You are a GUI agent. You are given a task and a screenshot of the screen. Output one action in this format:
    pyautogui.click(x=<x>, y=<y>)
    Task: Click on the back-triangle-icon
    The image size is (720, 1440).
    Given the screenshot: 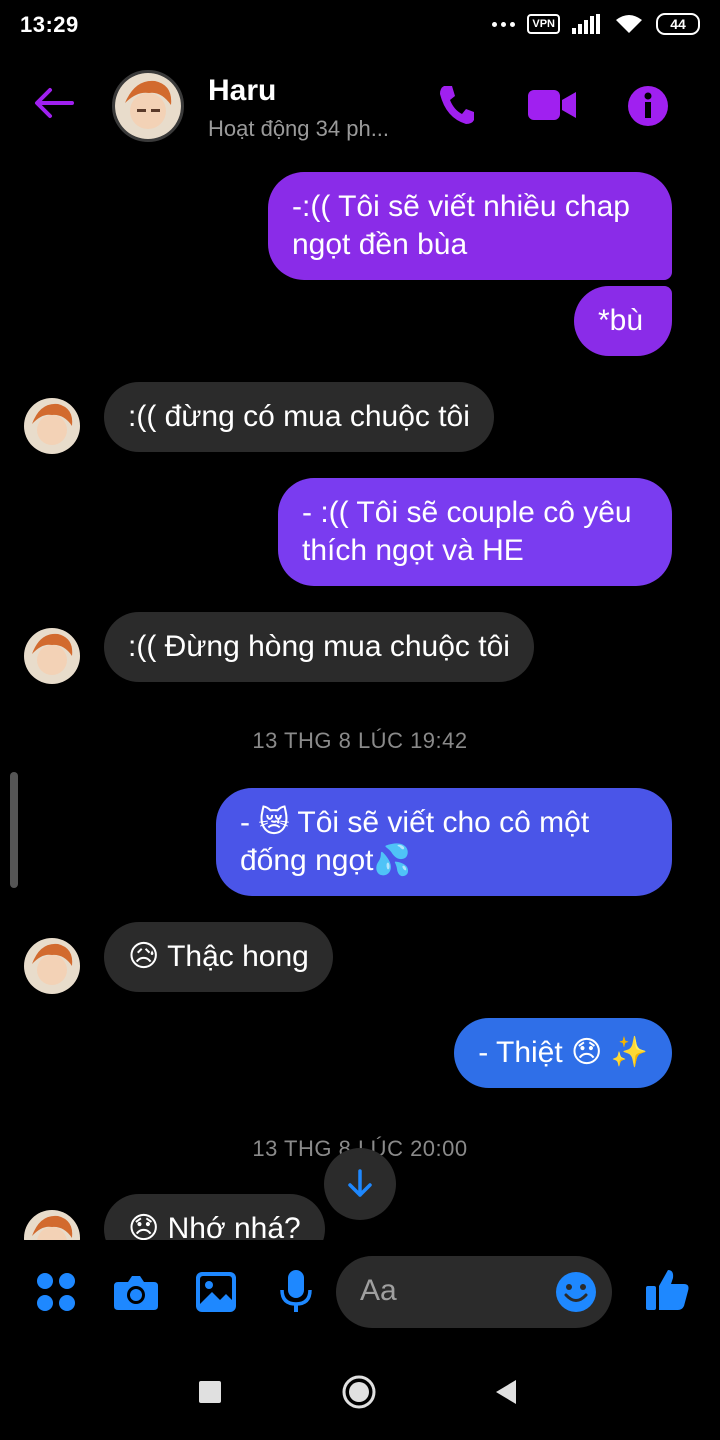 What is the action you would take?
    pyautogui.click(x=506, y=1392)
    